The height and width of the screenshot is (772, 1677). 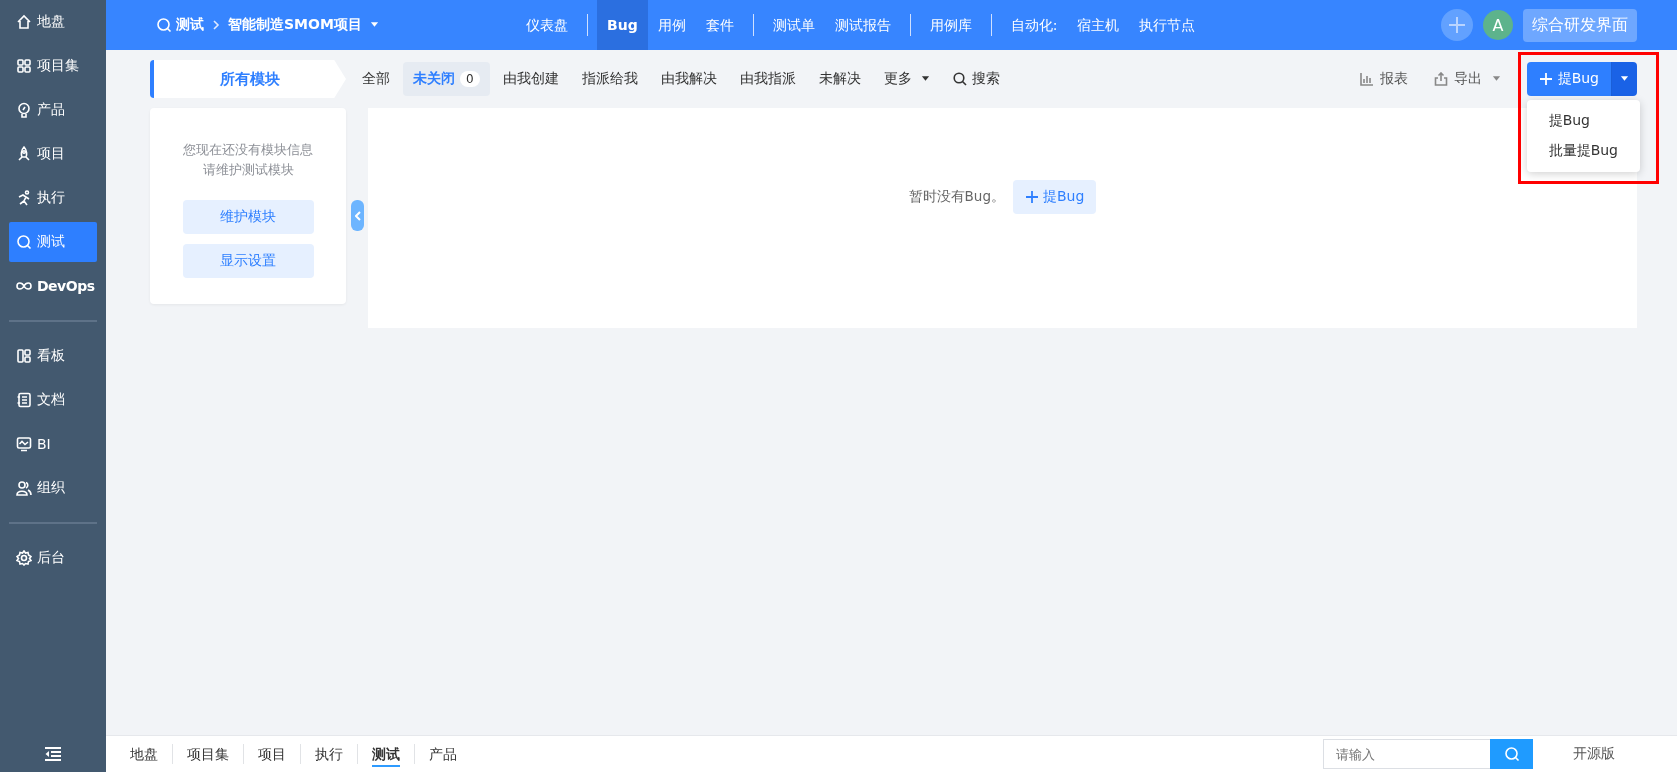 What do you see at coordinates (24, 66) in the screenshot?
I see `grid-icon` at bounding box center [24, 66].